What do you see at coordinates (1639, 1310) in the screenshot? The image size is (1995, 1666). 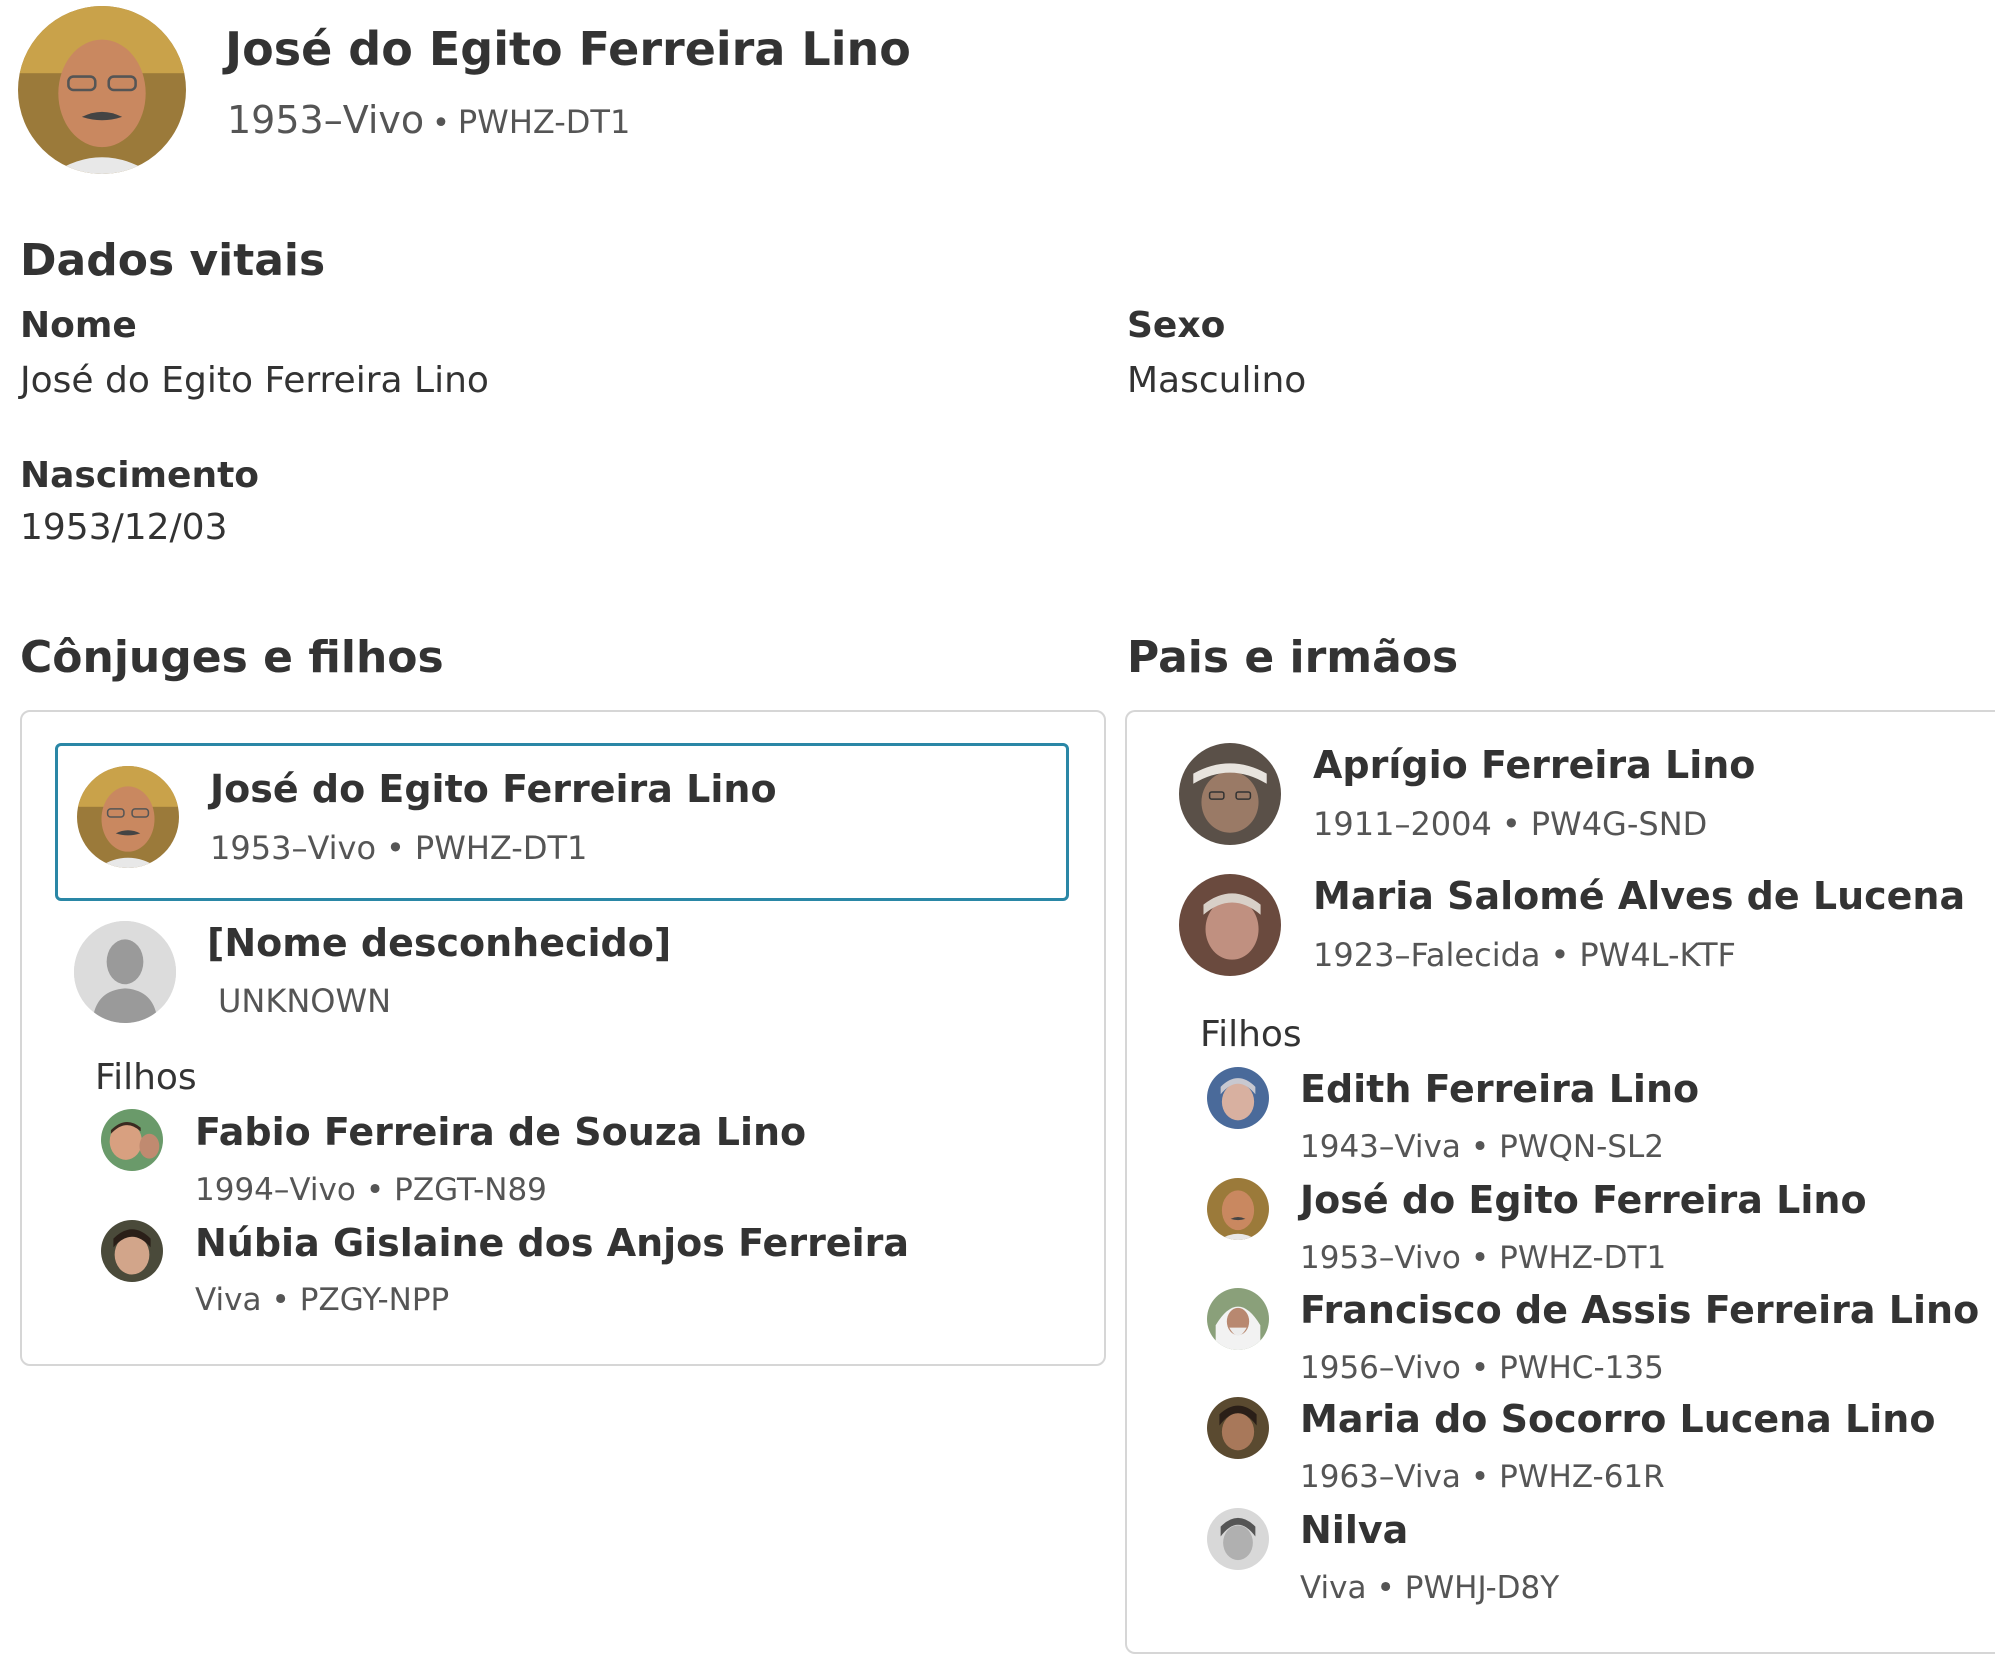 I see `sibling-name: Francisco de Assis Ferreira Lino` at bounding box center [1639, 1310].